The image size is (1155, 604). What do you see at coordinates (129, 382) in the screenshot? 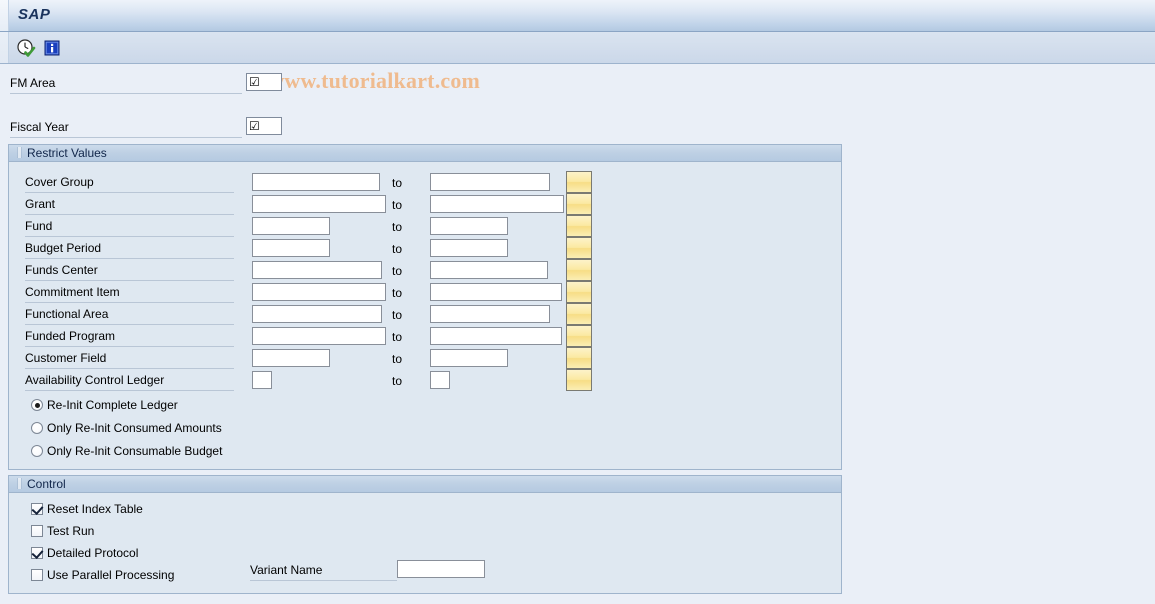
I see `field-label: Availability Control Ledger` at bounding box center [129, 382].